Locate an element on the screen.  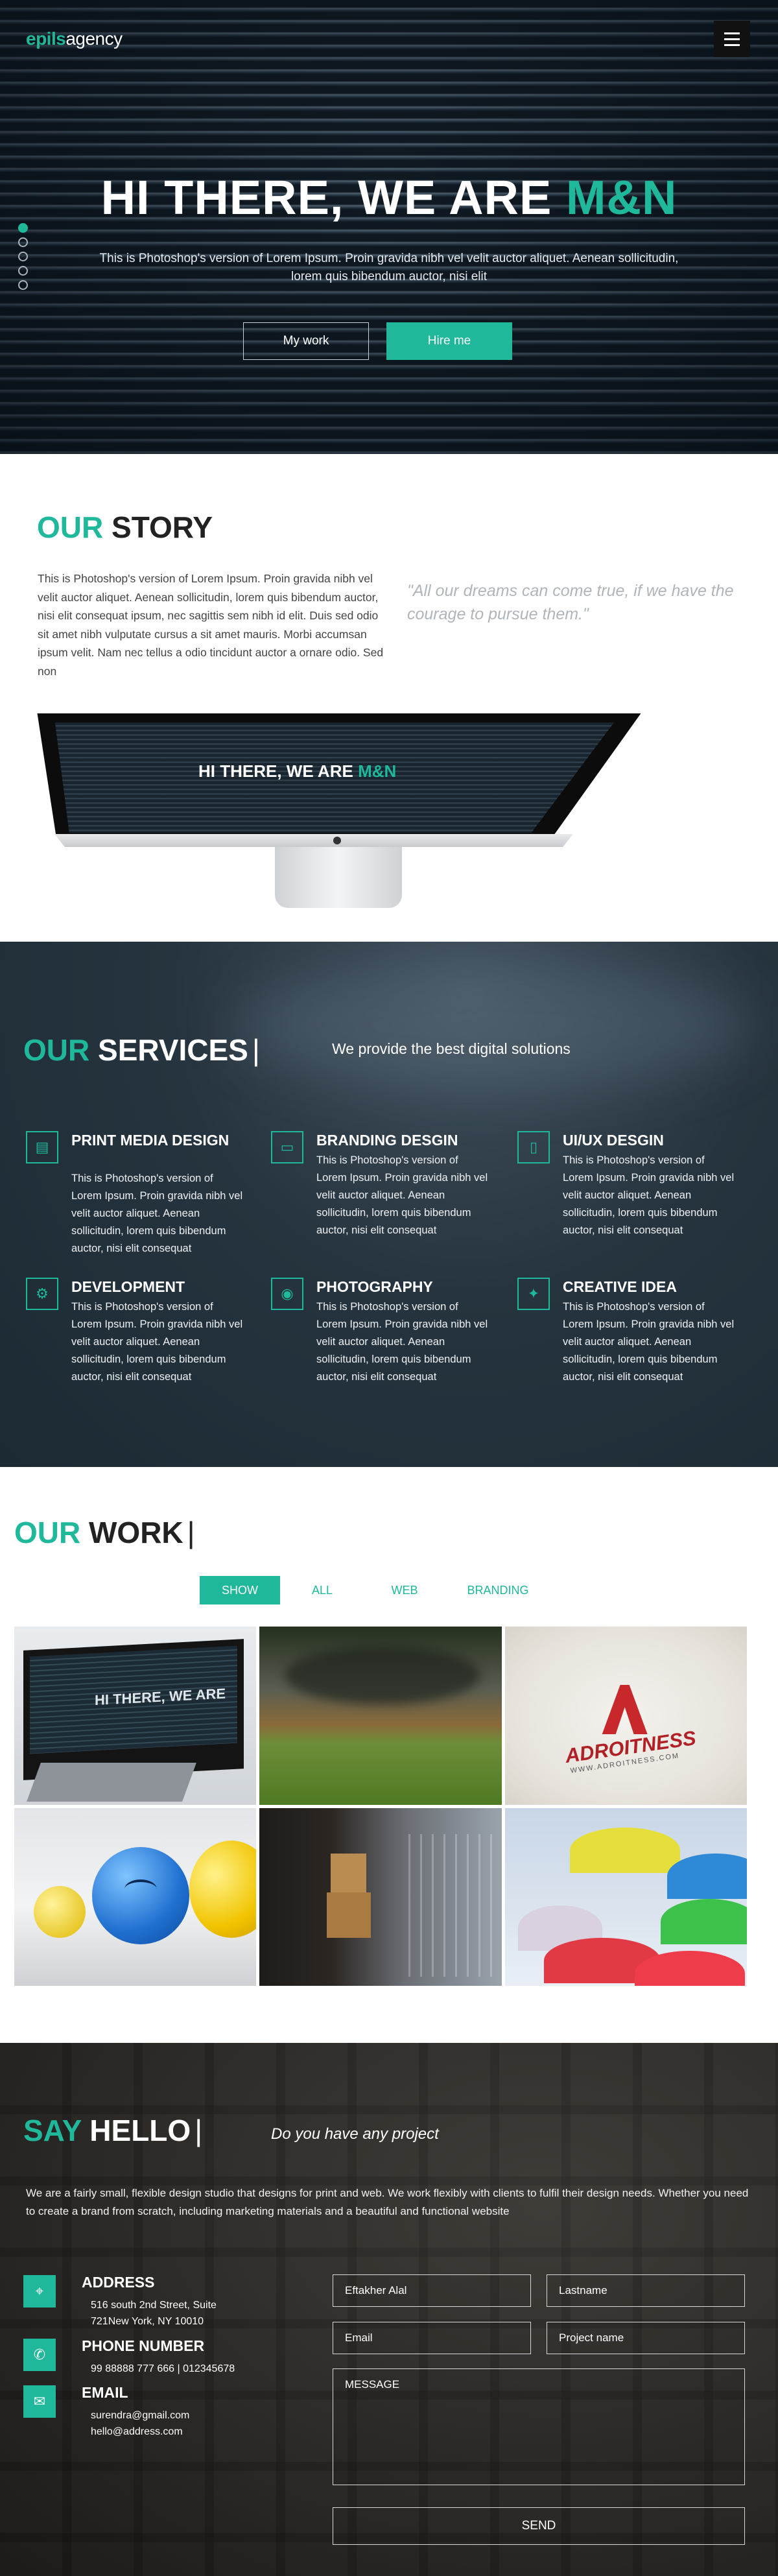
logo-part-2: agency is located at coordinates (94, 39).